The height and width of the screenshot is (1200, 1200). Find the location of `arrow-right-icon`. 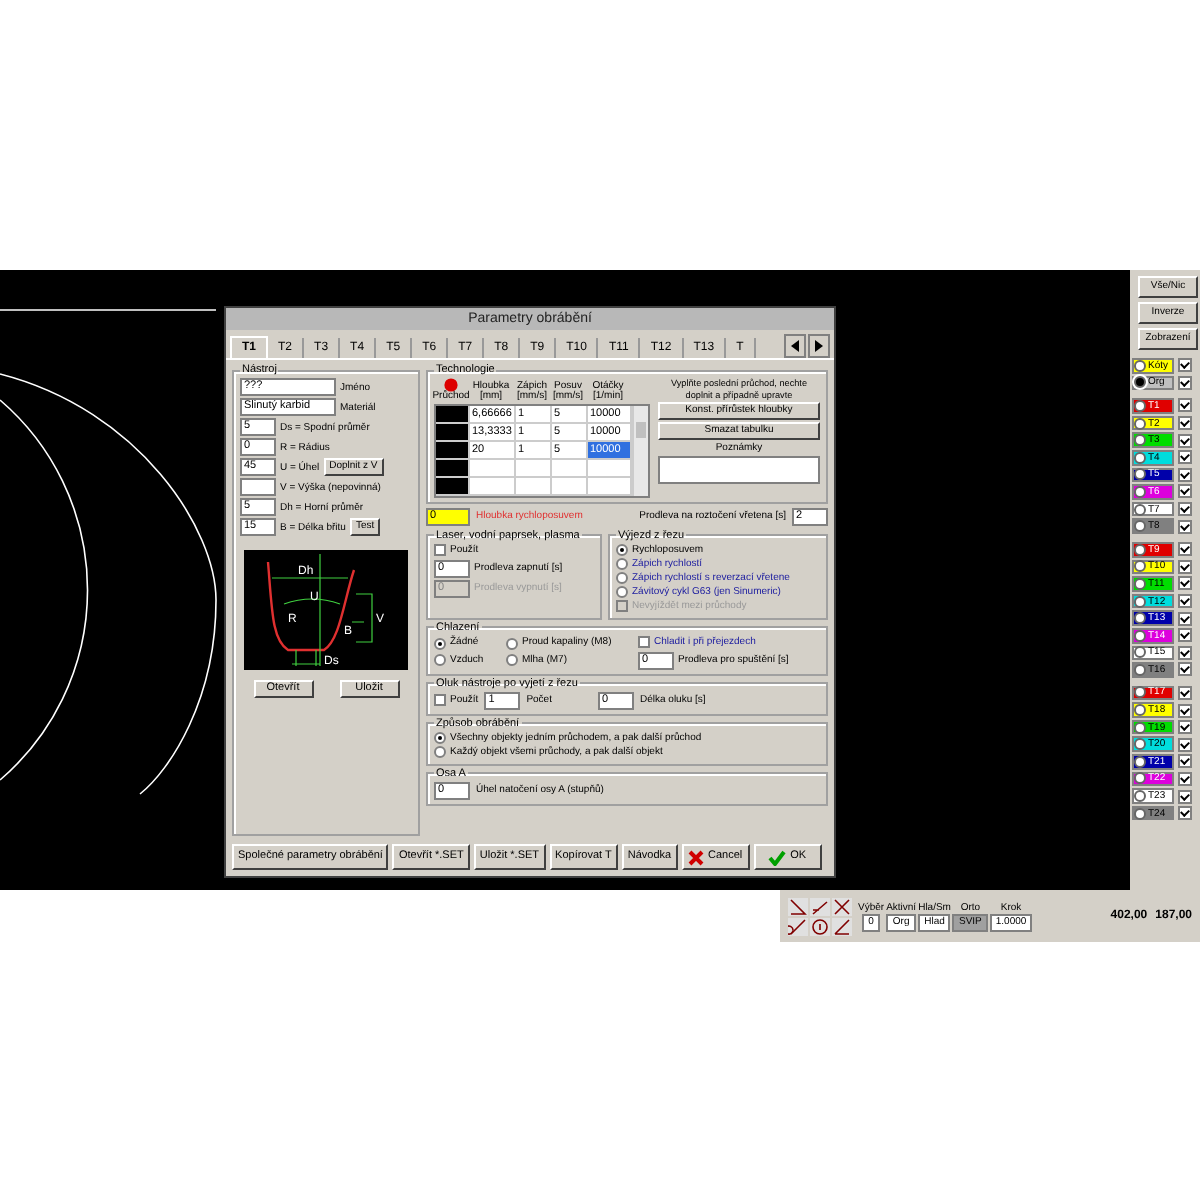

arrow-right-icon is located at coordinates (819, 346).